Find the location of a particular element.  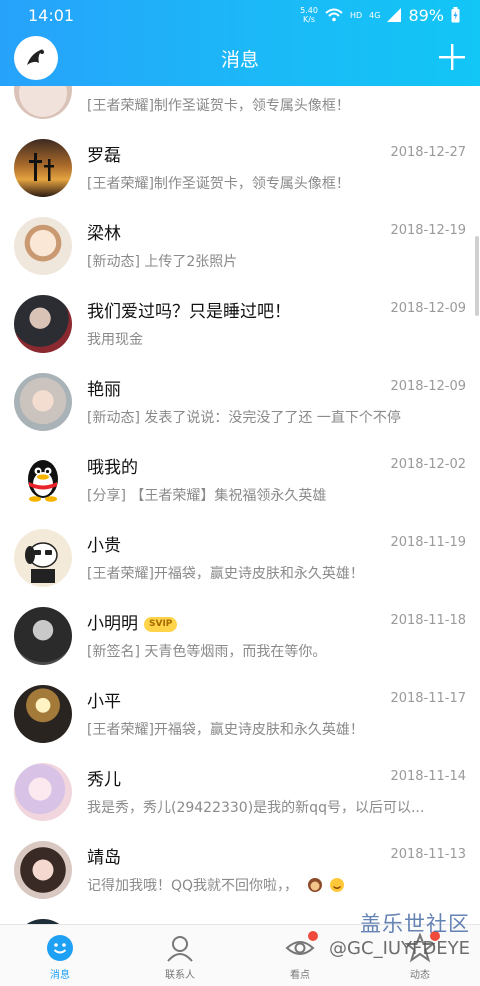

message-preview: 我用现金 is located at coordinates (115, 340).